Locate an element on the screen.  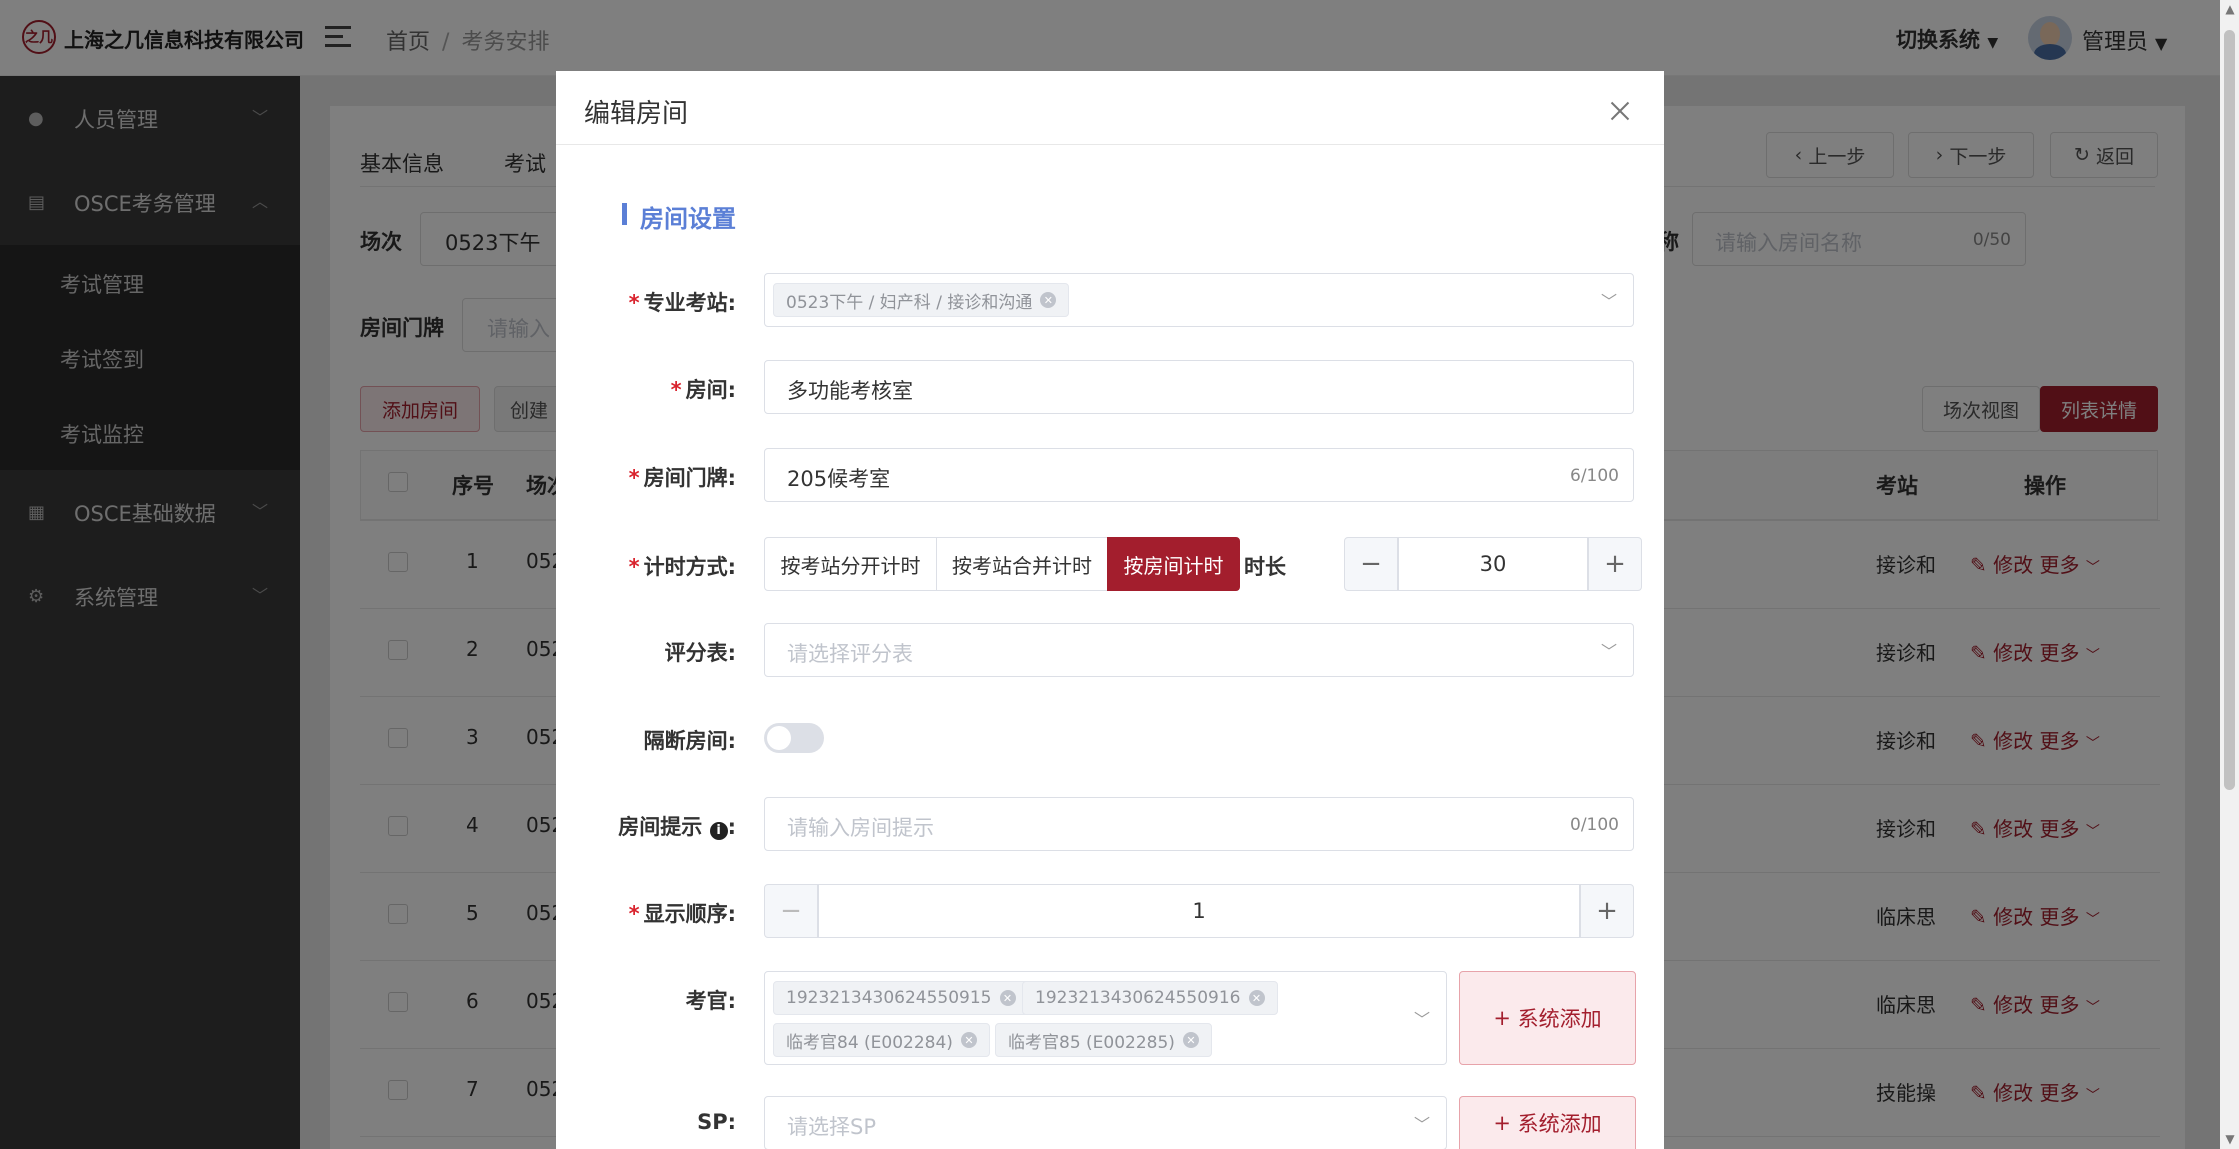
door-label: * 房间门牌: is located at coordinates (682, 478).